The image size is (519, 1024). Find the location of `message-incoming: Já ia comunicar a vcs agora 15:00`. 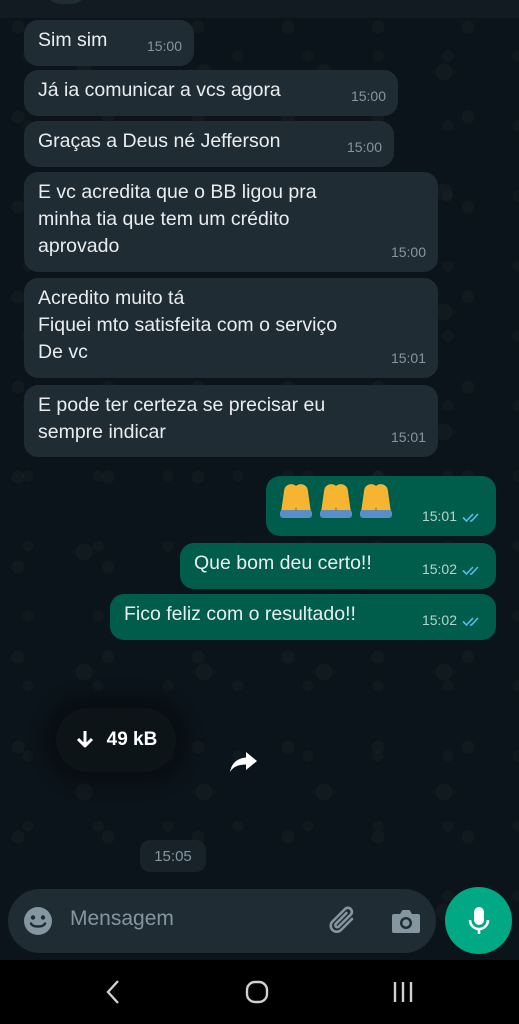

message-incoming: Já ia comunicar a vcs agora 15:00 is located at coordinates (211, 93).